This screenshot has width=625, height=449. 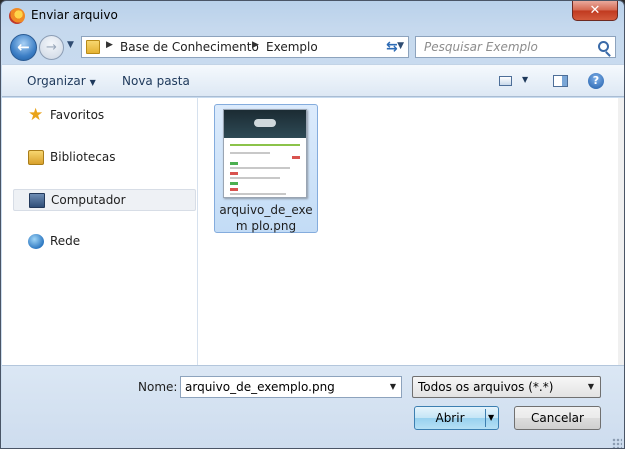 I want to click on search-placeholder: Pesquisar Exemplo, so click(x=481, y=47).